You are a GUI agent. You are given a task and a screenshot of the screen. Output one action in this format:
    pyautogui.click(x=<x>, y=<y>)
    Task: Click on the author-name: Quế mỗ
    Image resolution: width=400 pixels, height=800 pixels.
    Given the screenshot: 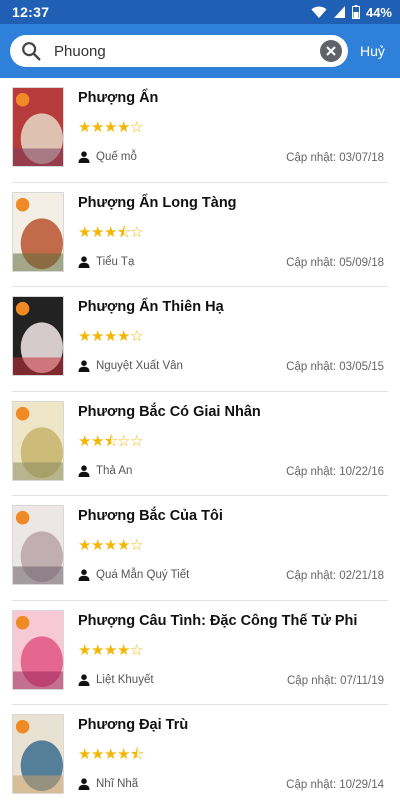 What is the action you would take?
    pyautogui.click(x=116, y=157)
    